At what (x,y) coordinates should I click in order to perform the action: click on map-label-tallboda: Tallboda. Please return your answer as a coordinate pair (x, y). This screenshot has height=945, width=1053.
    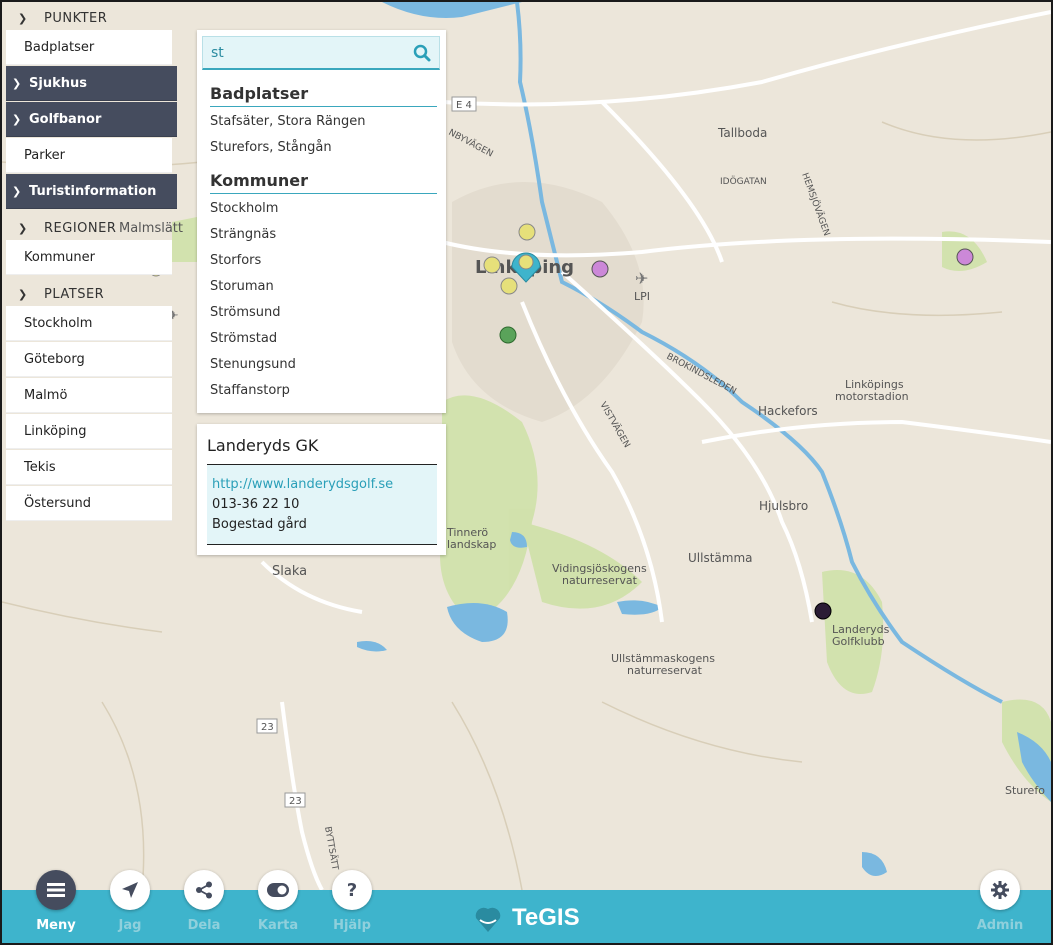
    Looking at the image, I should click on (742, 133).